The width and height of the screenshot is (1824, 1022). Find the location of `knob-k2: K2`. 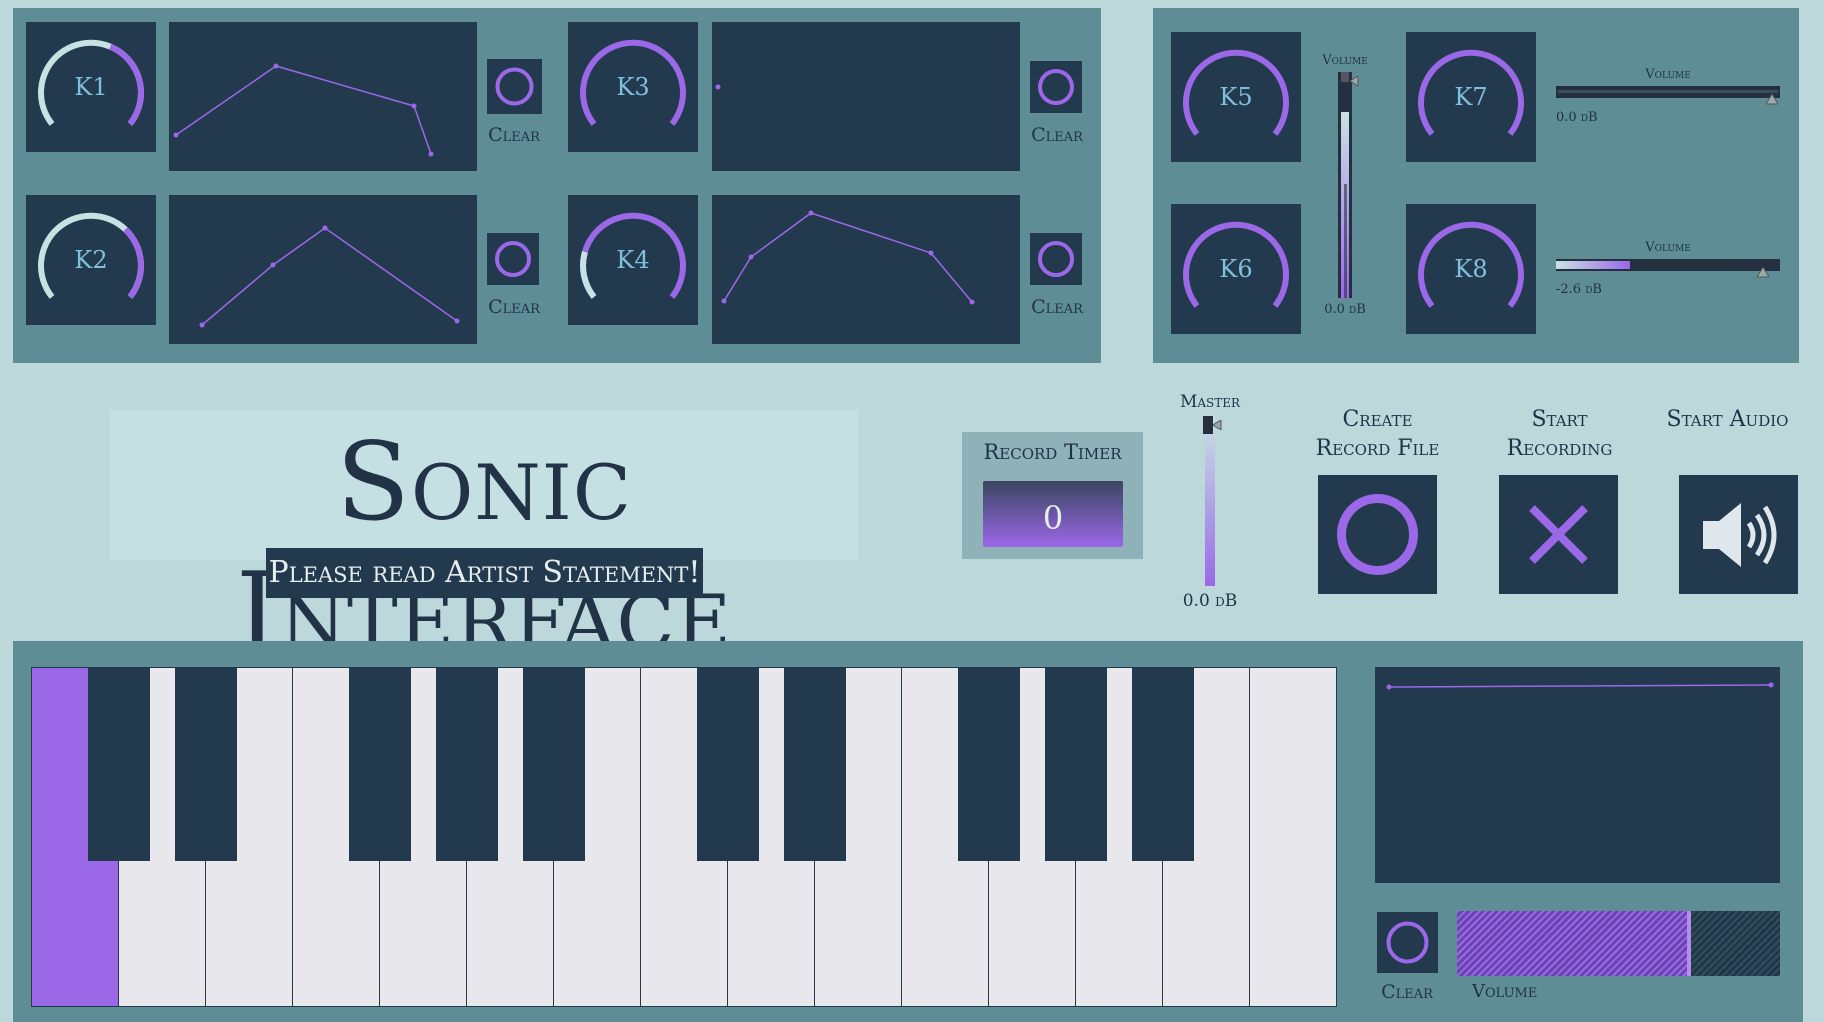

knob-k2: K2 is located at coordinates (91, 260).